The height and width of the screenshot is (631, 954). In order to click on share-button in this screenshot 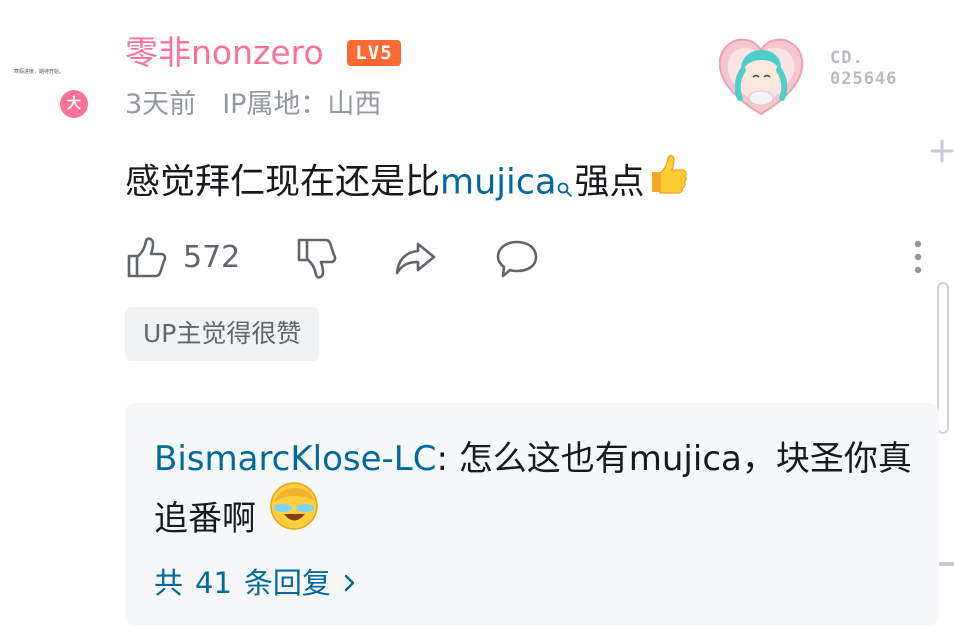, I will do `click(416, 258)`.